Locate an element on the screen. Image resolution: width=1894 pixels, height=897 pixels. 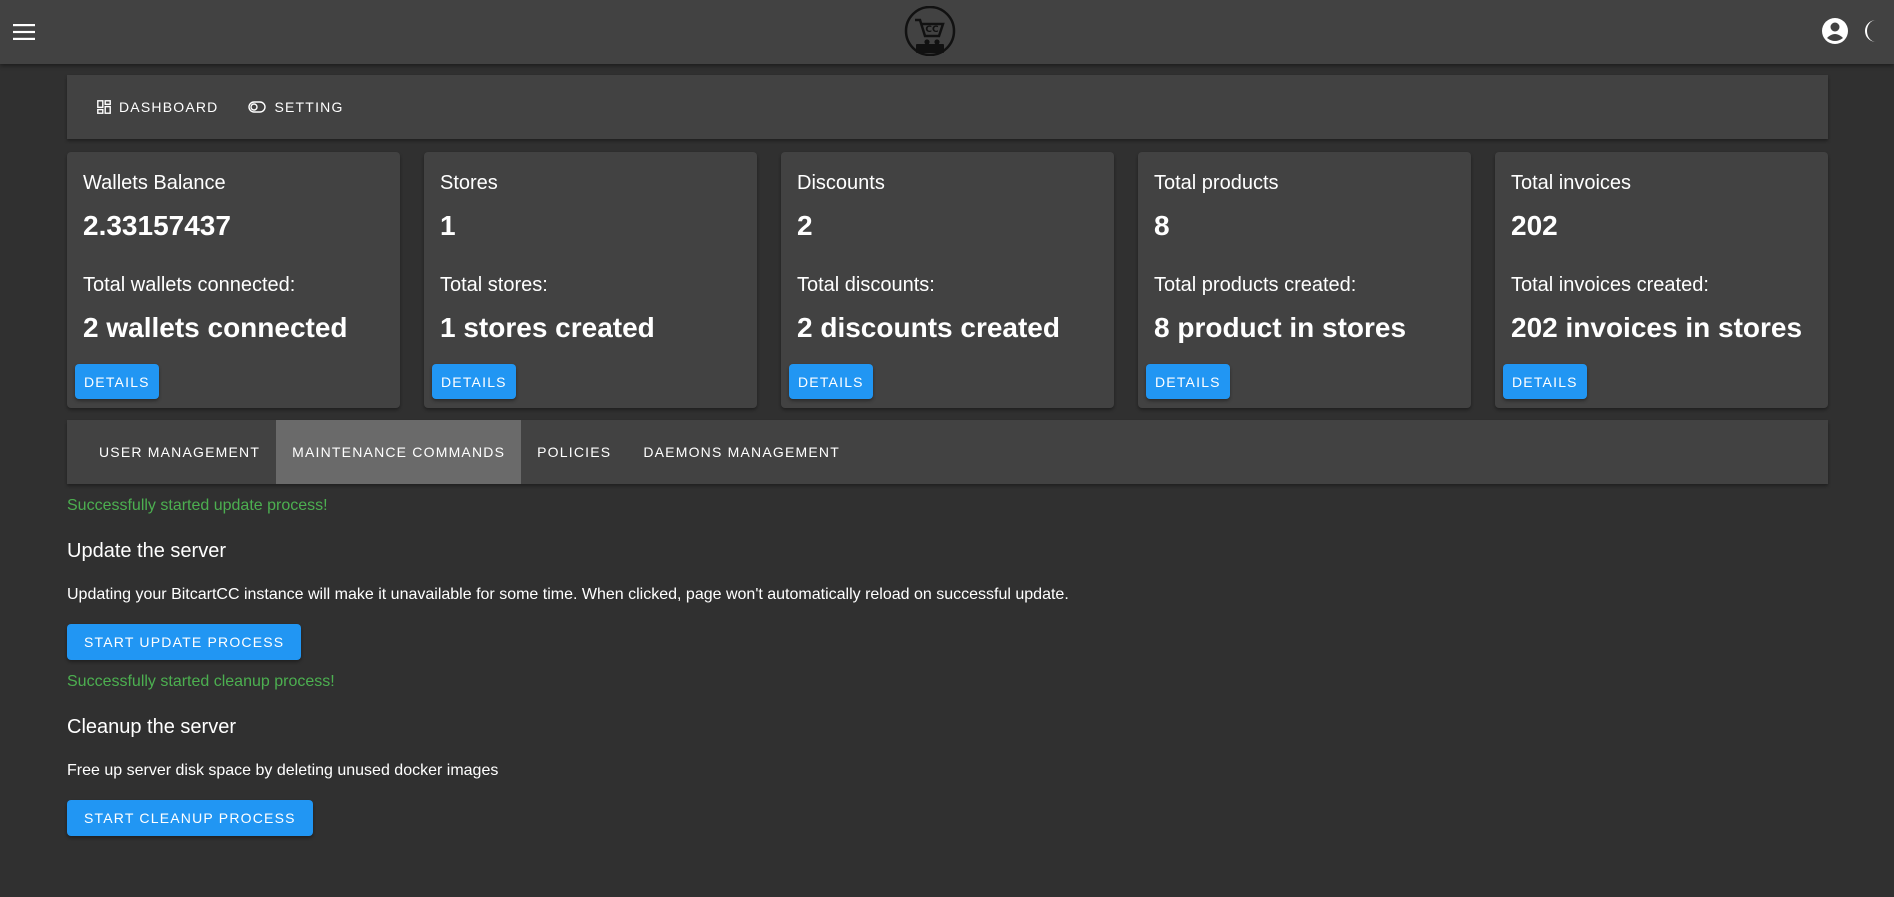
update-success-message: Successfully started update process! is located at coordinates (197, 505).